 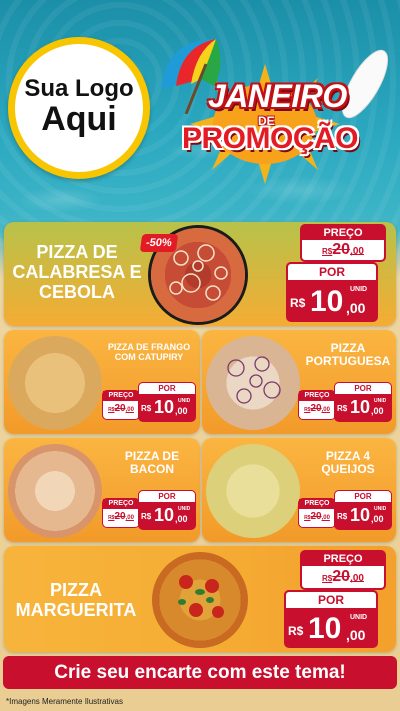 What do you see at coordinates (201, 596) in the screenshot?
I see `tomato-basil-icon` at bounding box center [201, 596].